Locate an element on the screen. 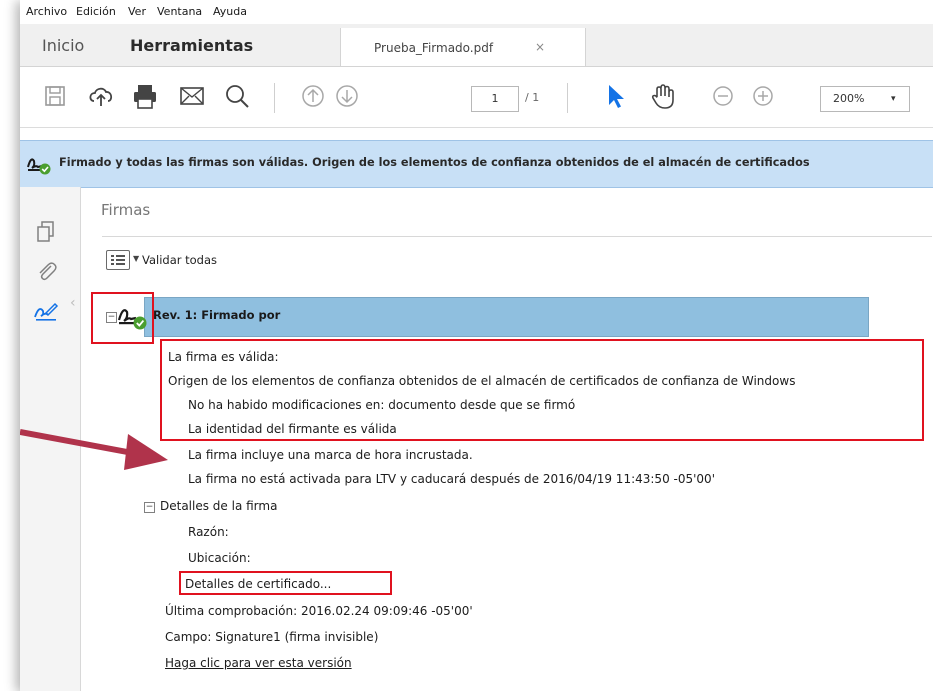  location-label: Ubicación: is located at coordinates (219, 558).